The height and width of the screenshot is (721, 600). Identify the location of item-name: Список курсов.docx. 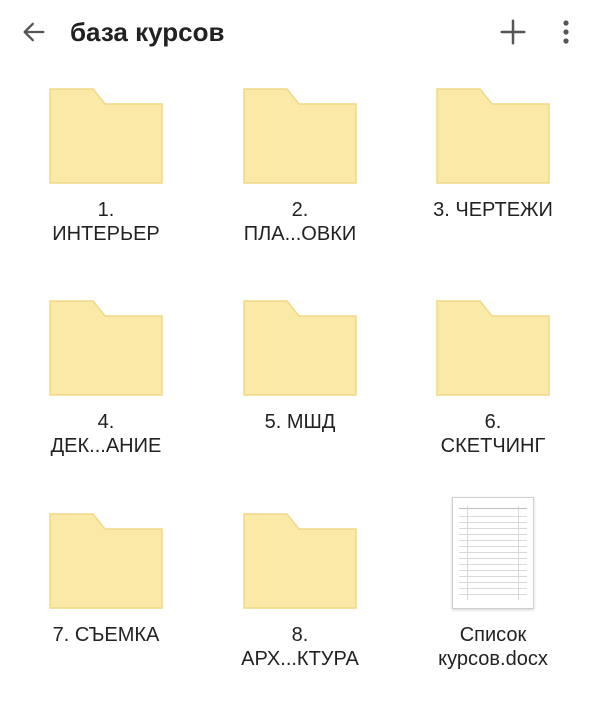
(493, 647).